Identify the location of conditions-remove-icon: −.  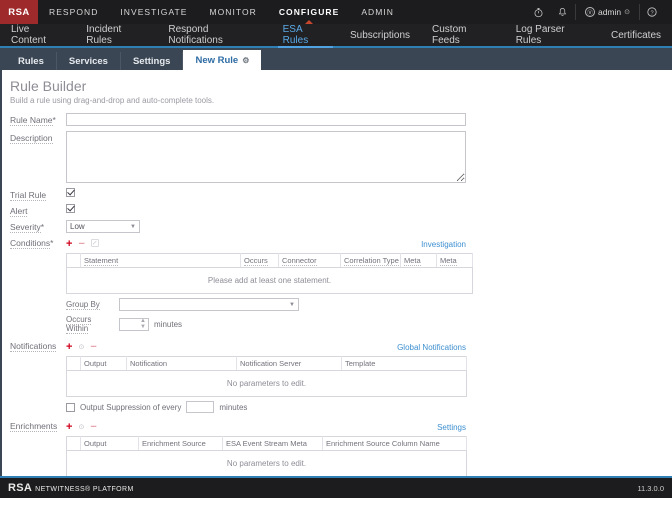
(81, 244).